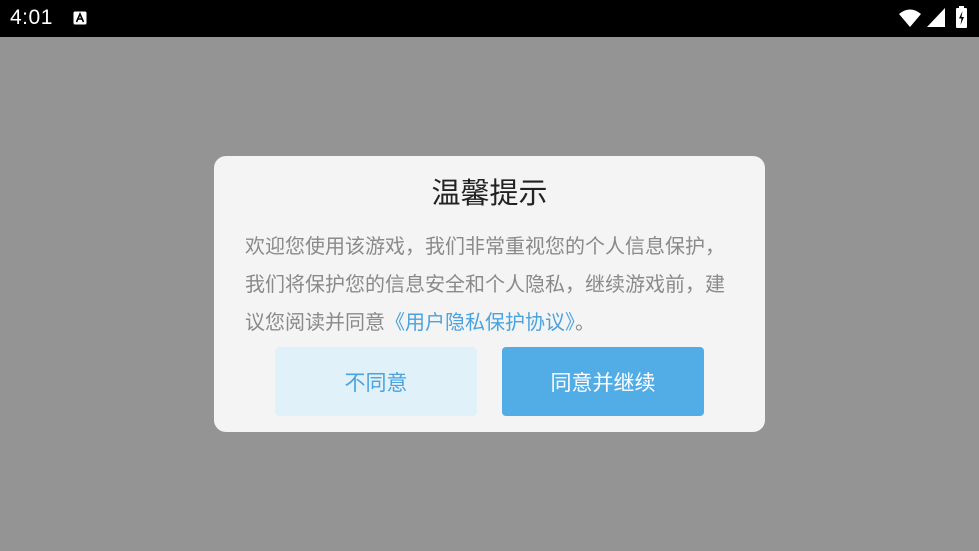 The image size is (979, 551). I want to click on agree-continue-button: 同意并继续, so click(603, 381).